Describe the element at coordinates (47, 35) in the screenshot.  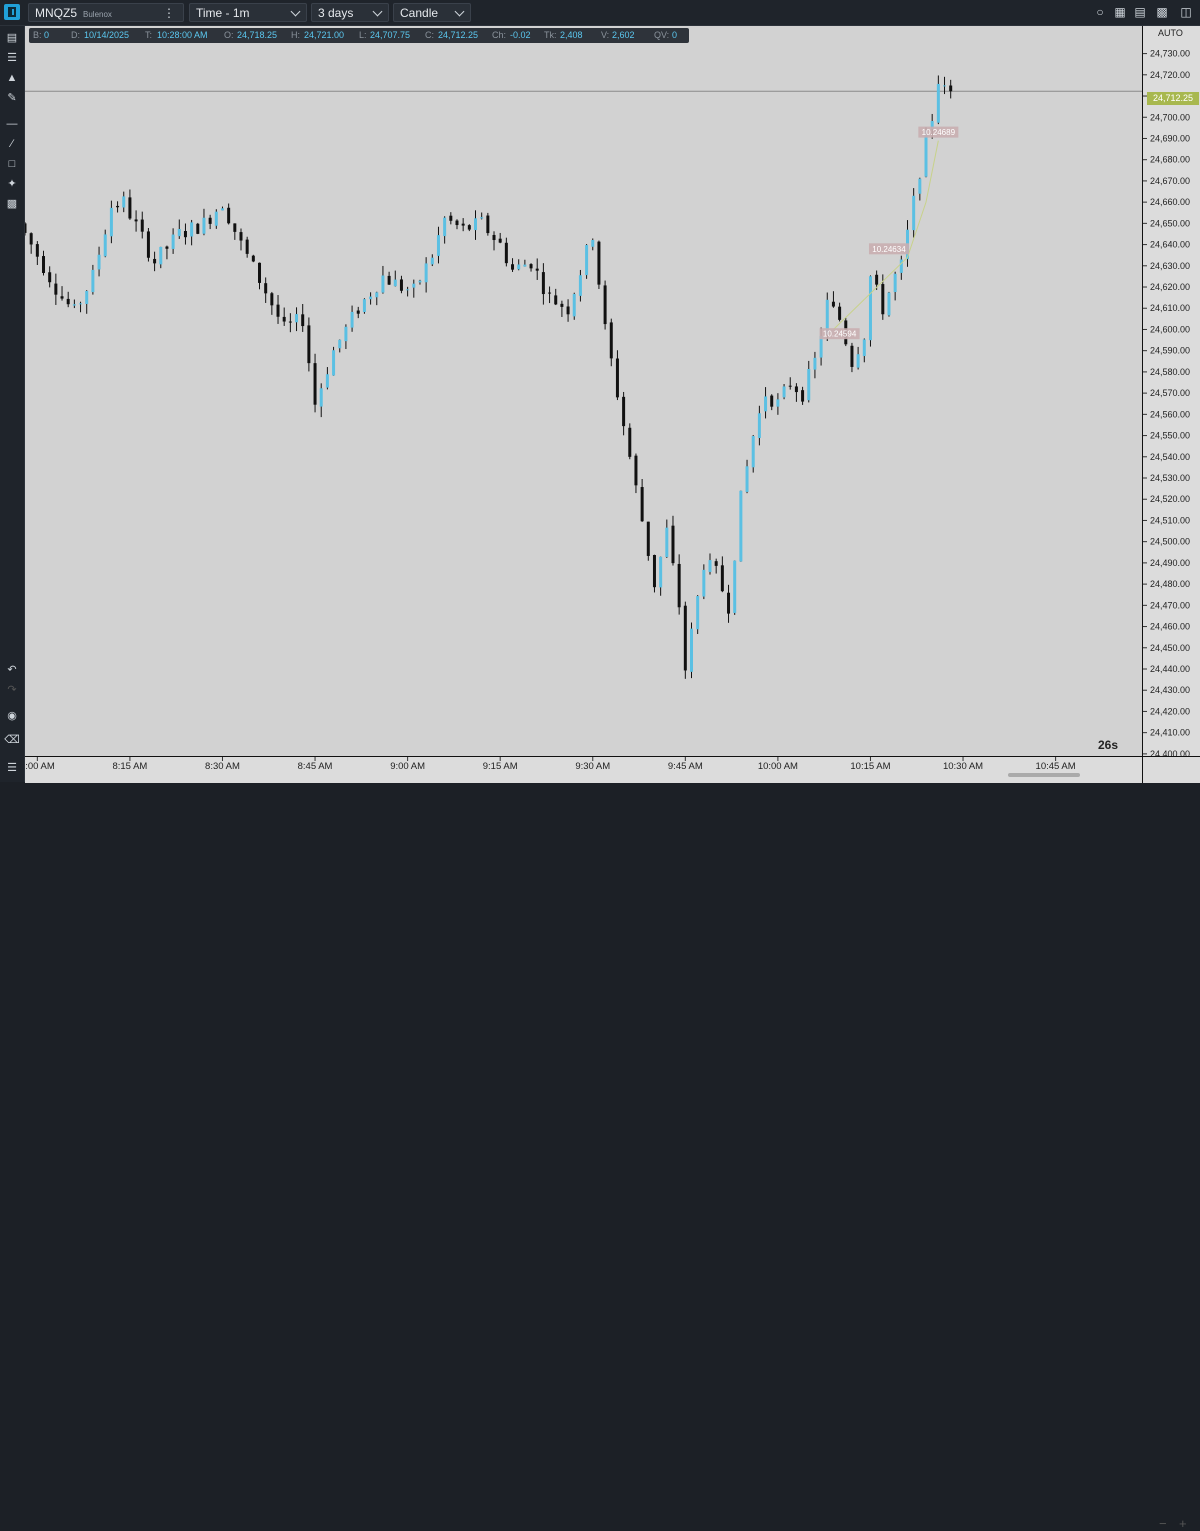
I see `bar-value: 0` at that location.